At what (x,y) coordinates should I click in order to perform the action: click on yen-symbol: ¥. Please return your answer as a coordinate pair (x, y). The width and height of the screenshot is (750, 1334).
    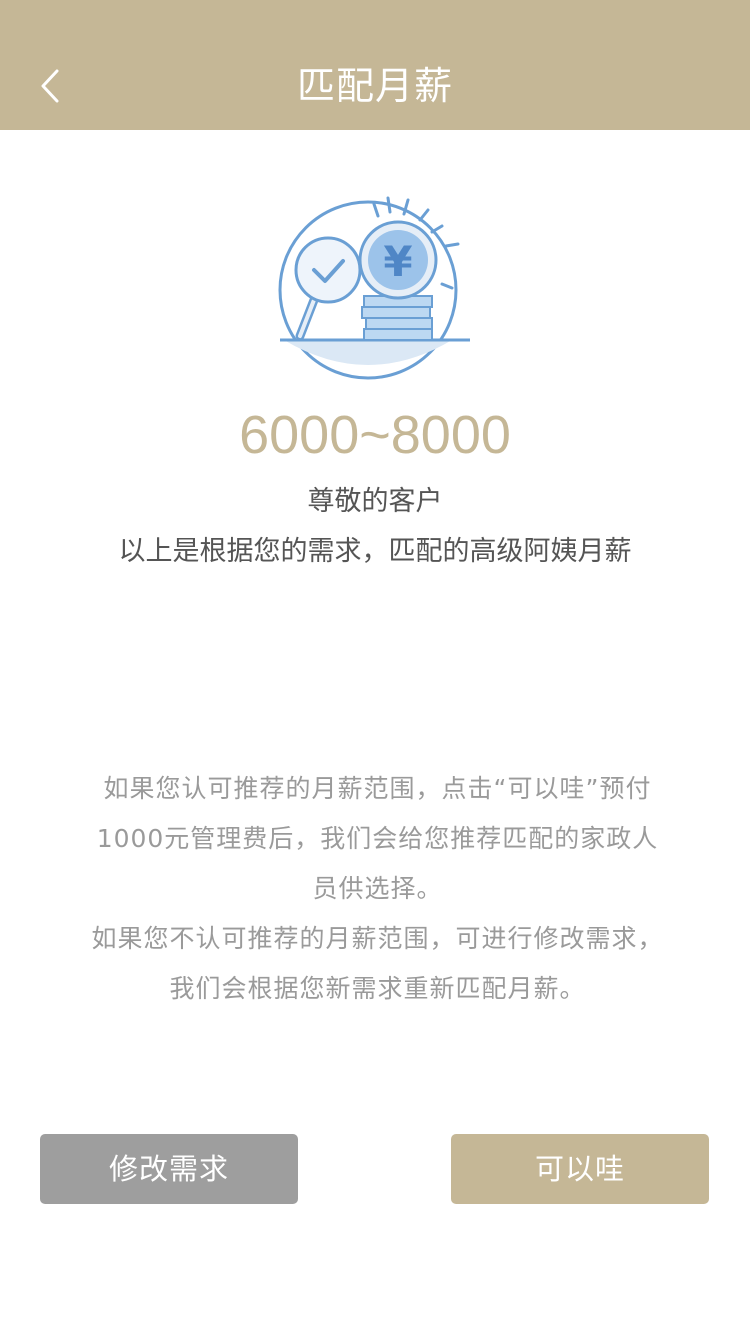
    Looking at the image, I should click on (397, 261).